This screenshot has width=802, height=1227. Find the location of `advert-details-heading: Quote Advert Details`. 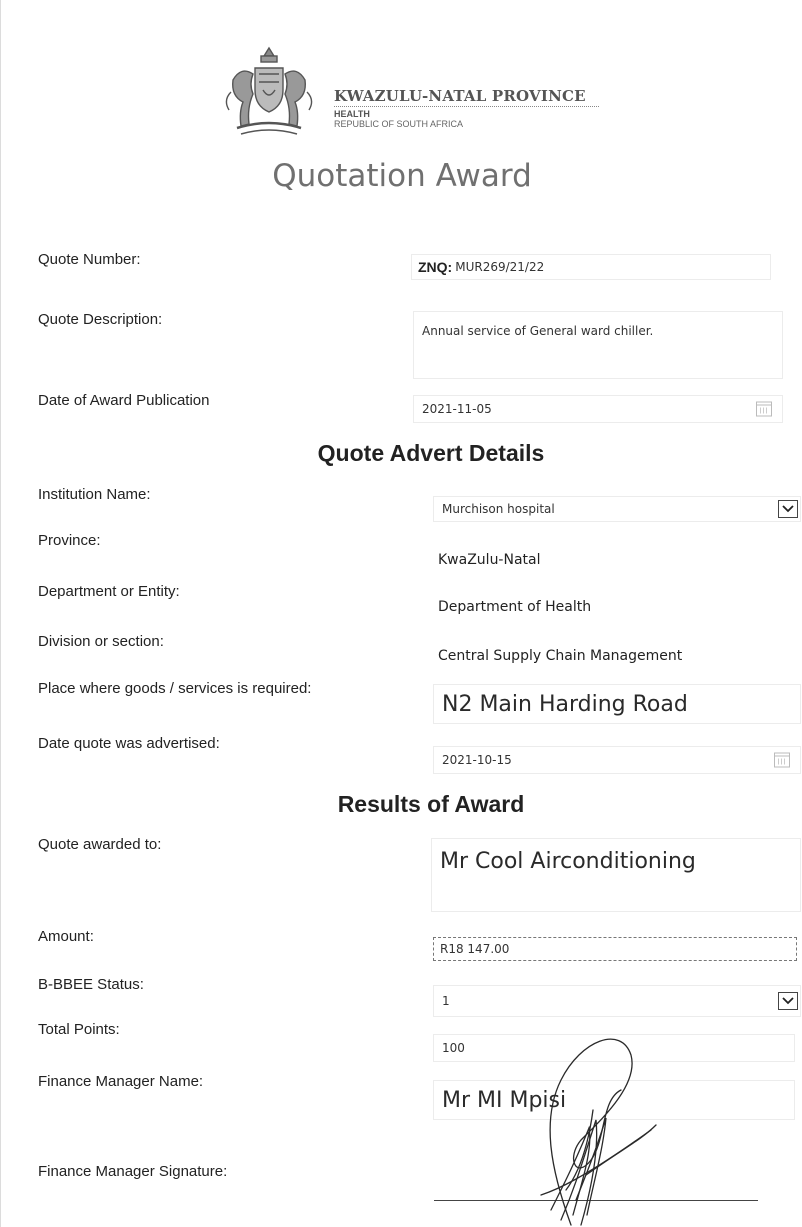

advert-details-heading: Quote Advert Details is located at coordinates (431, 453).